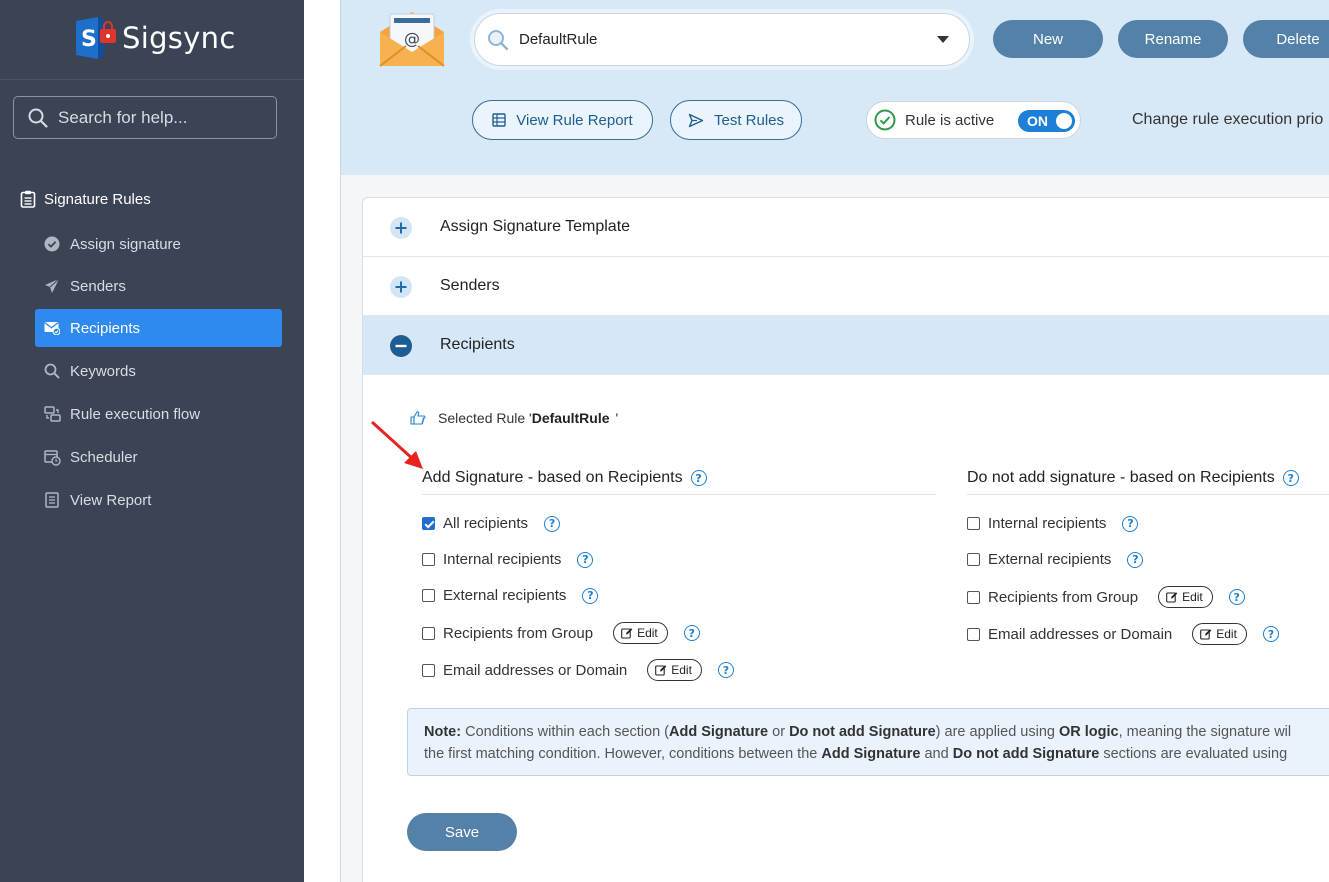  Describe the element at coordinates (722, 39) in the screenshot. I see `rule-selector-dropdown: DefaultRule` at that location.